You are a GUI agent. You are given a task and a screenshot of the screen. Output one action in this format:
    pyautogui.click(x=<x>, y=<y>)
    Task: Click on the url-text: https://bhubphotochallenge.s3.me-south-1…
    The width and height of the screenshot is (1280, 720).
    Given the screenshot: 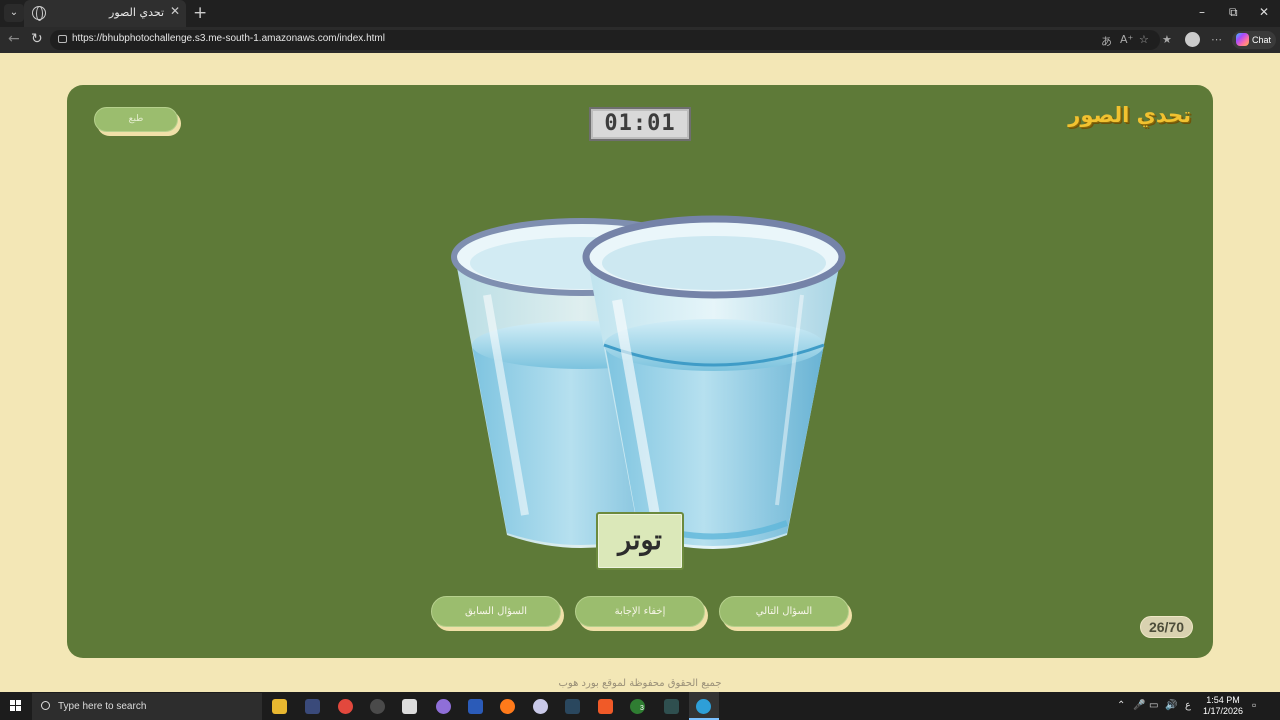 What is the action you would take?
    pyautogui.click(x=228, y=38)
    